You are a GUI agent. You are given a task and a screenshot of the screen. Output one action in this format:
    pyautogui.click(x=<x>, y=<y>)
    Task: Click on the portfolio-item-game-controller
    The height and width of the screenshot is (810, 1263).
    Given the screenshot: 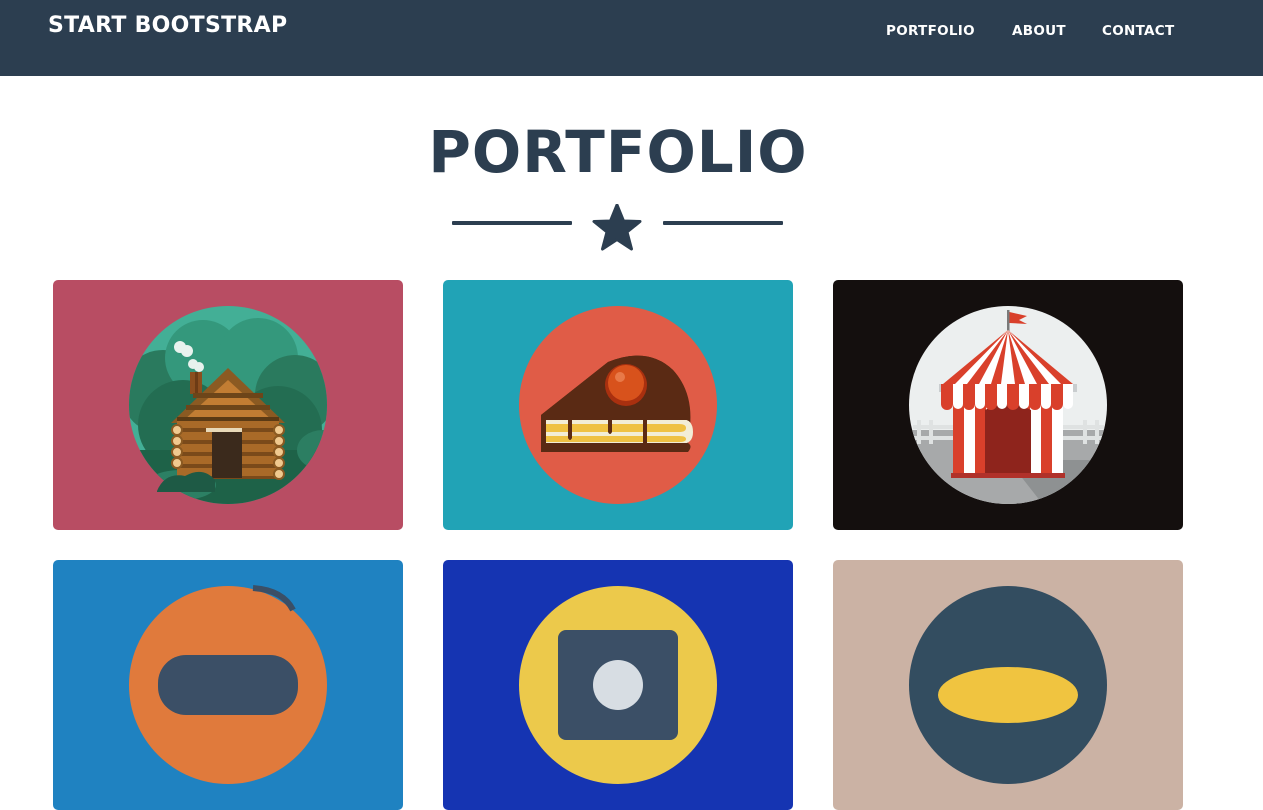 What is the action you would take?
    pyautogui.click(x=228, y=685)
    